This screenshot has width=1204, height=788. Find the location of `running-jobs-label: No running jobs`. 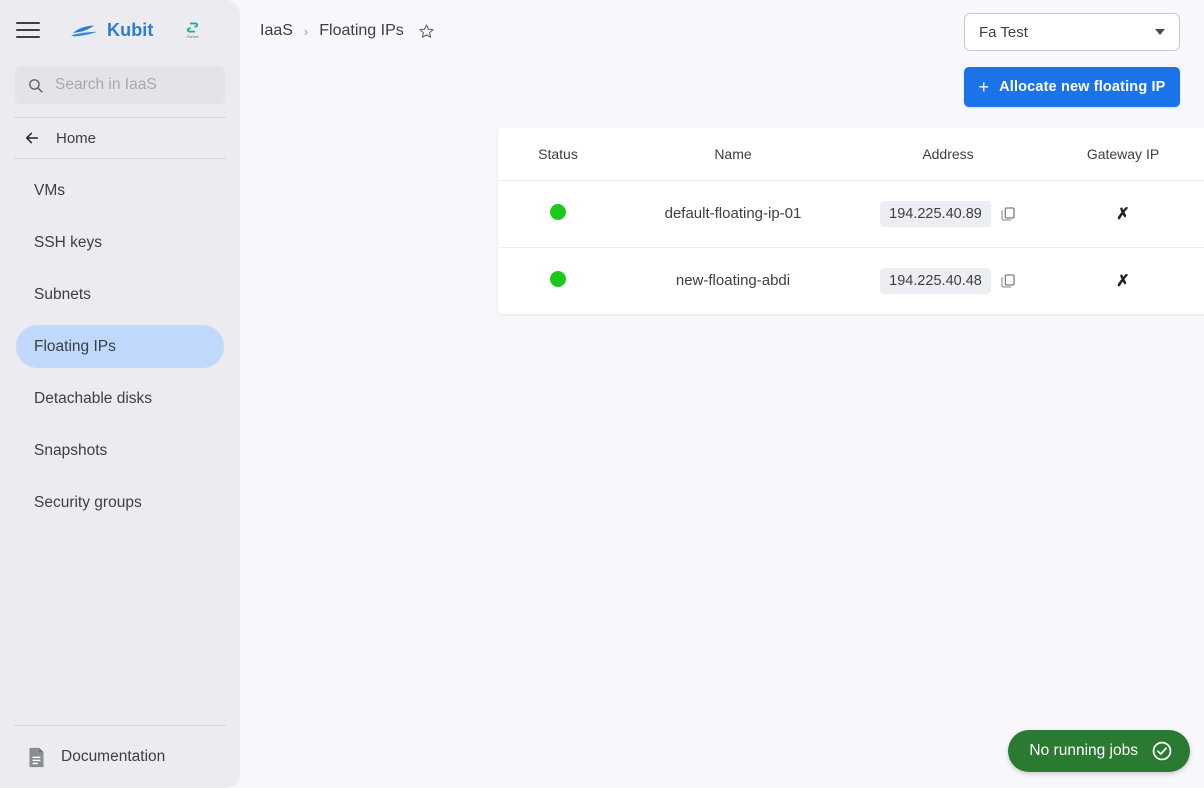

running-jobs-label: No running jobs is located at coordinates (1083, 750).